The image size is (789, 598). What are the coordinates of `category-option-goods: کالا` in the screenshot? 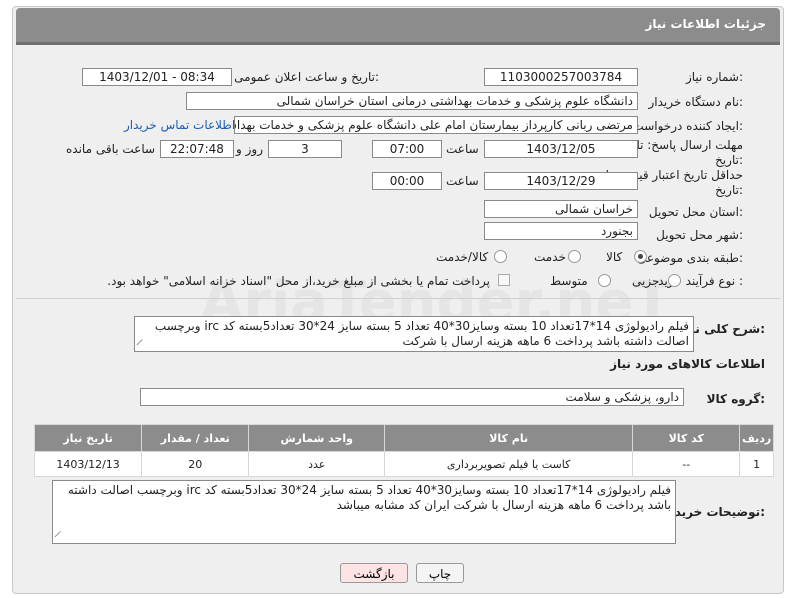 It's located at (614, 257).